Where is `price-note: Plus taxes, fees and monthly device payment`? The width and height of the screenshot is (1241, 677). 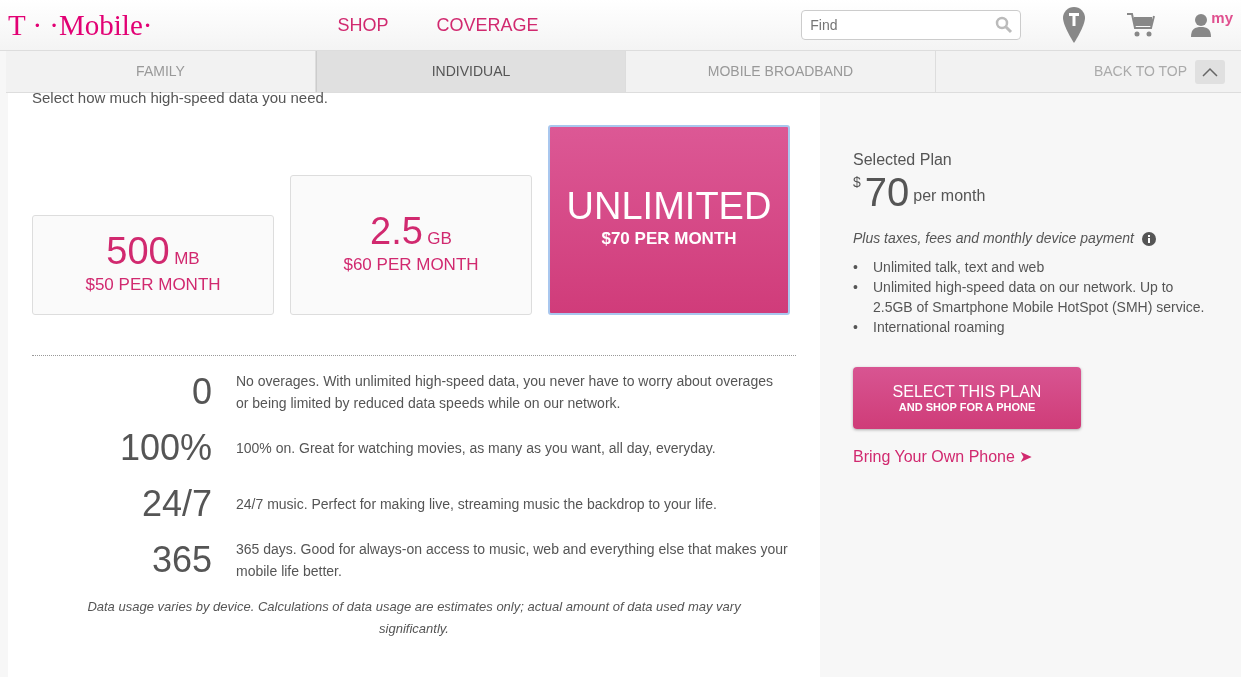 price-note: Plus taxes, fees and monthly device payment is located at coordinates (993, 238).